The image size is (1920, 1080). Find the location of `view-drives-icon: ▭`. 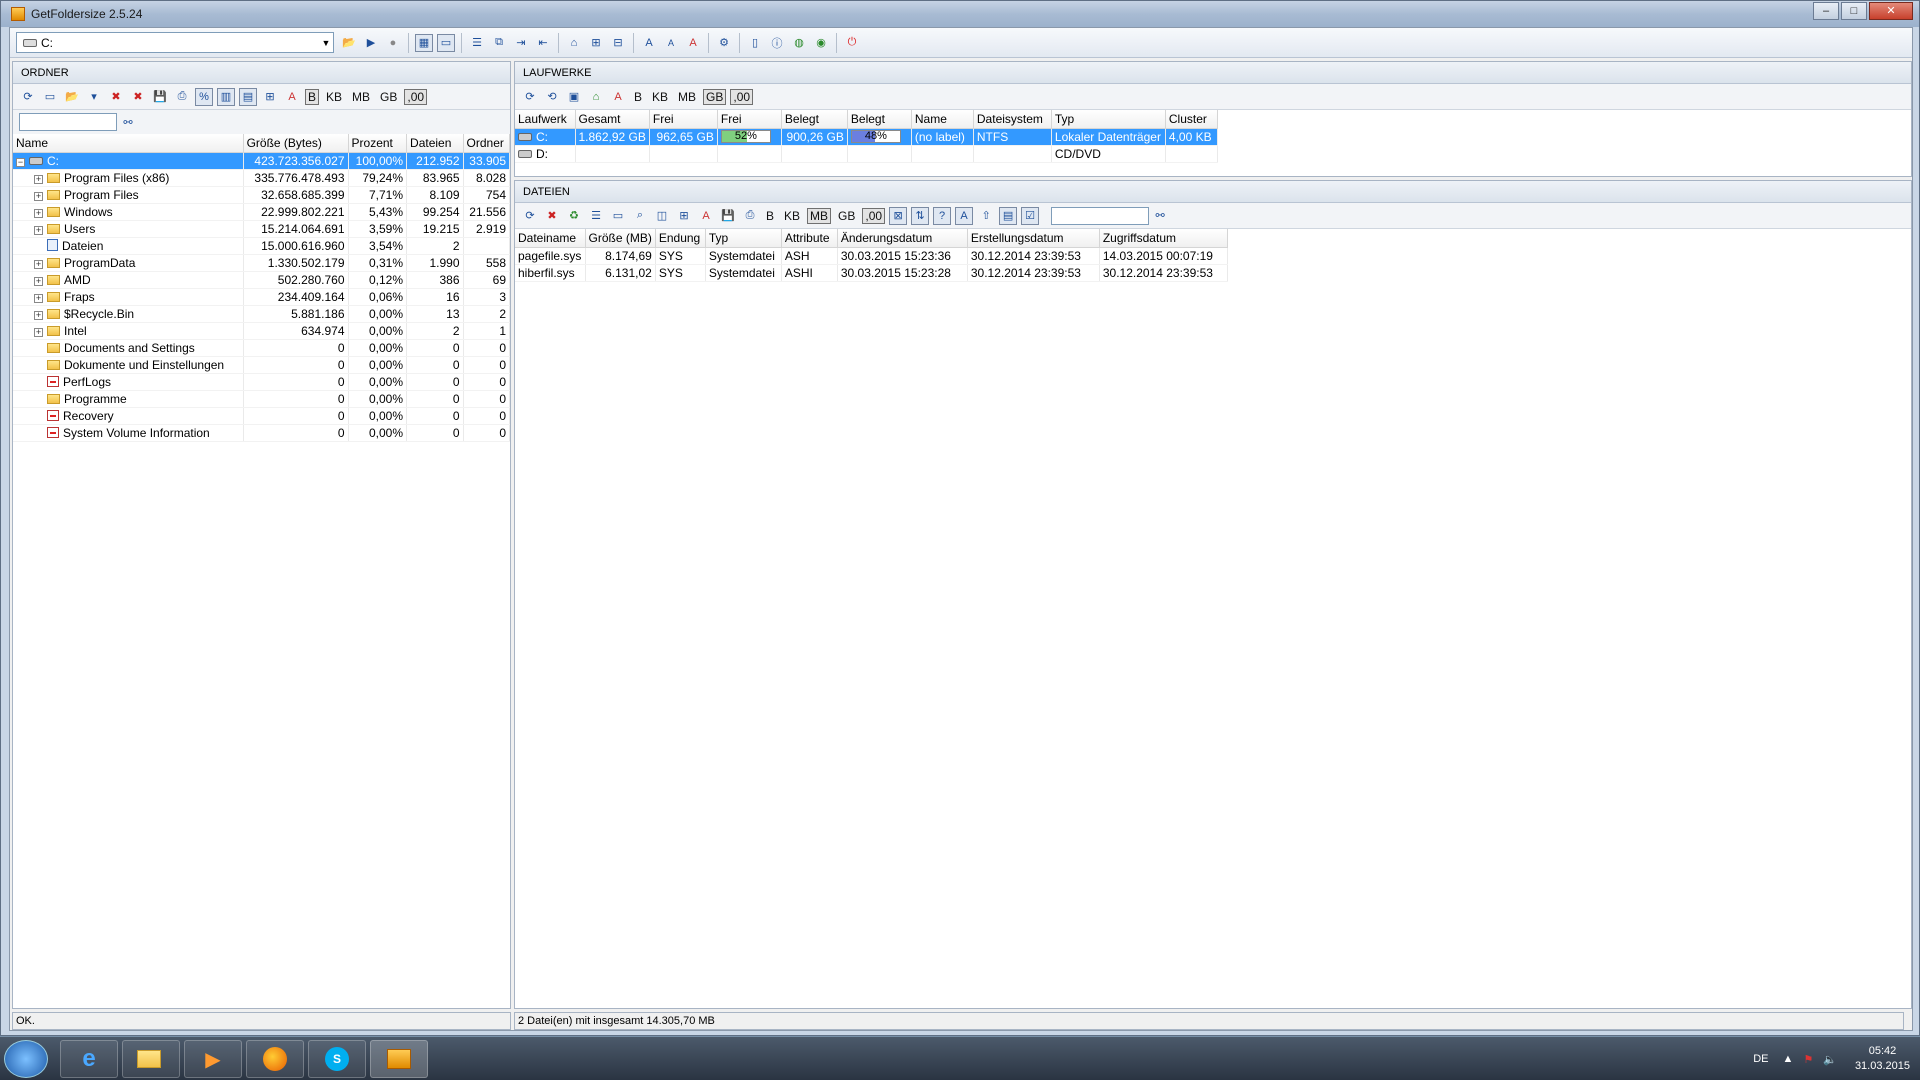

view-drives-icon: ▭ is located at coordinates (446, 42).